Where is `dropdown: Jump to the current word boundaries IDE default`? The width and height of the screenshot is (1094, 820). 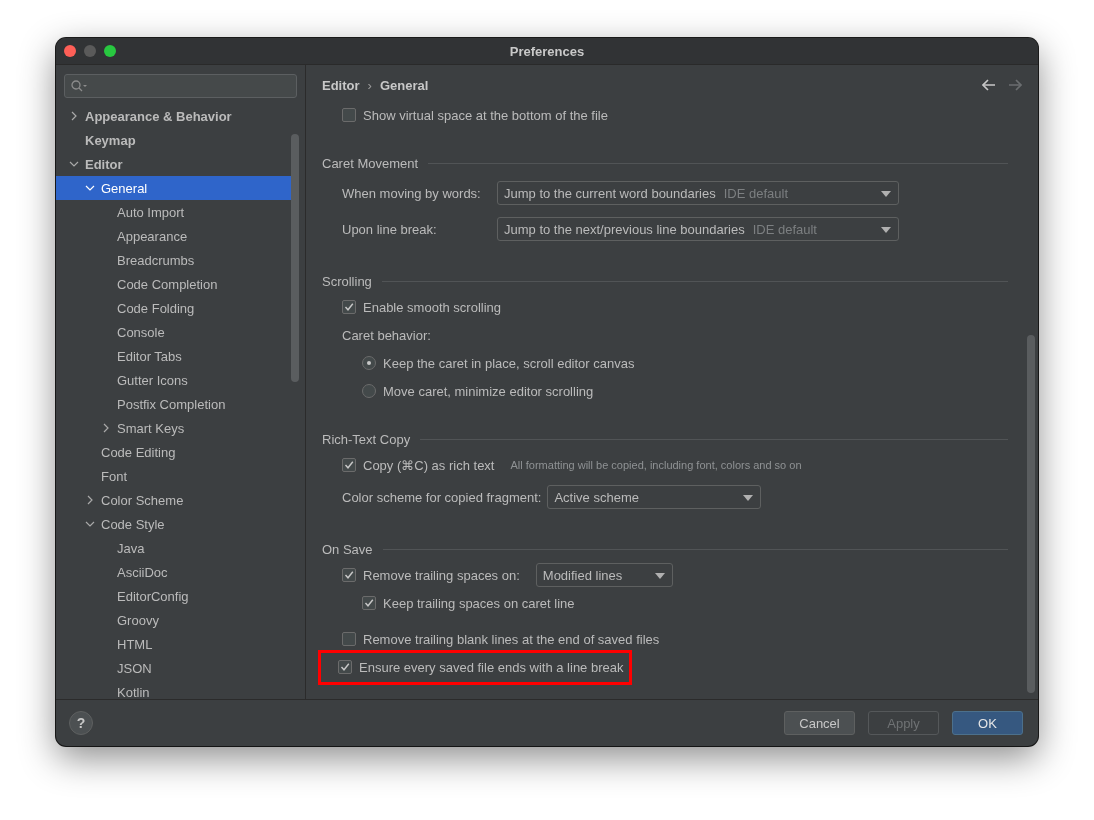 dropdown: Jump to the current word boundaries IDE default is located at coordinates (698, 193).